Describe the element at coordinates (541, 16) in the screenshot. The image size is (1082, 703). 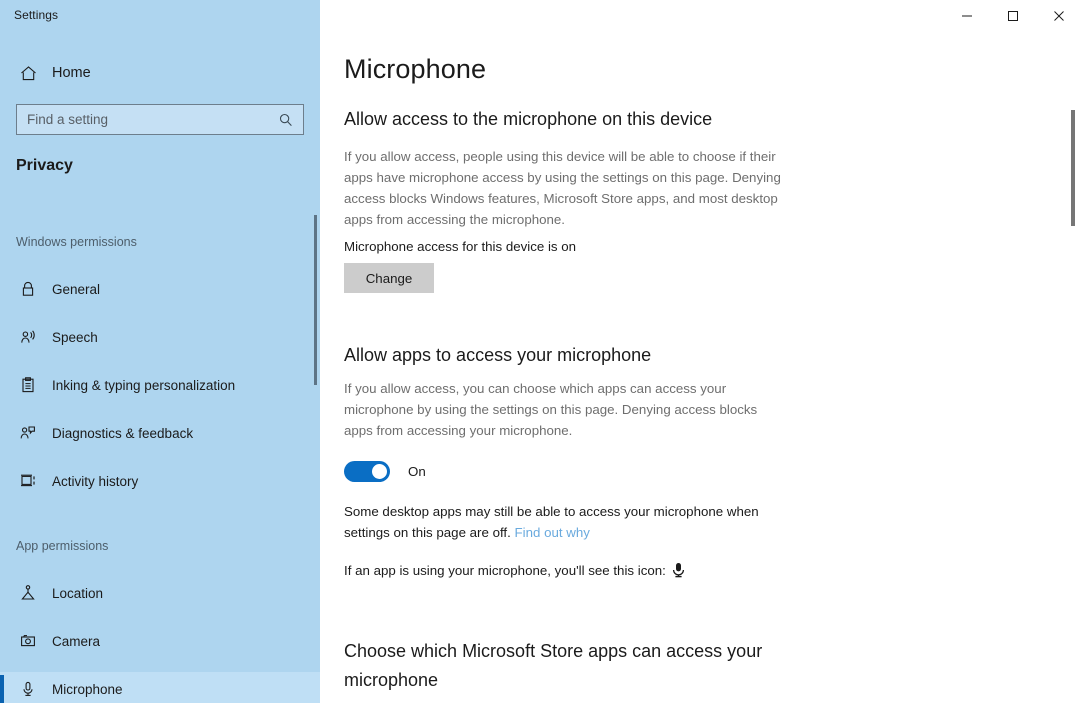
I see `titlebar: Settings` at that location.